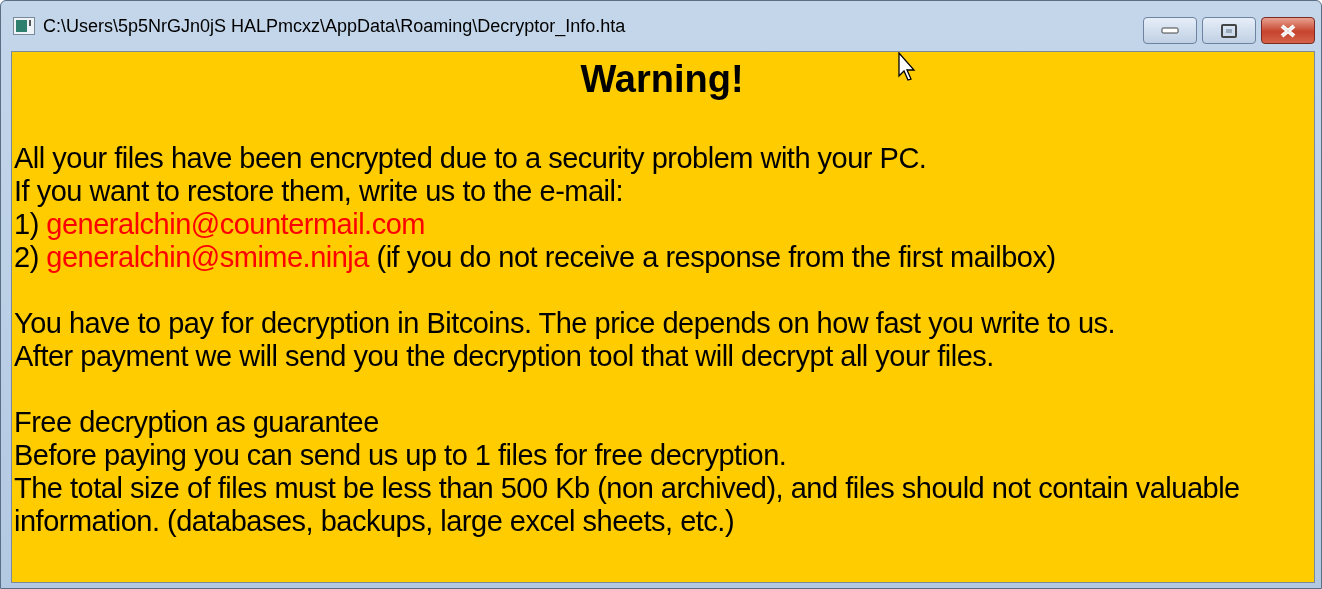 The width and height of the screenshot is (1322, 589). I want to click on cursor-icon, so click(908, 67).